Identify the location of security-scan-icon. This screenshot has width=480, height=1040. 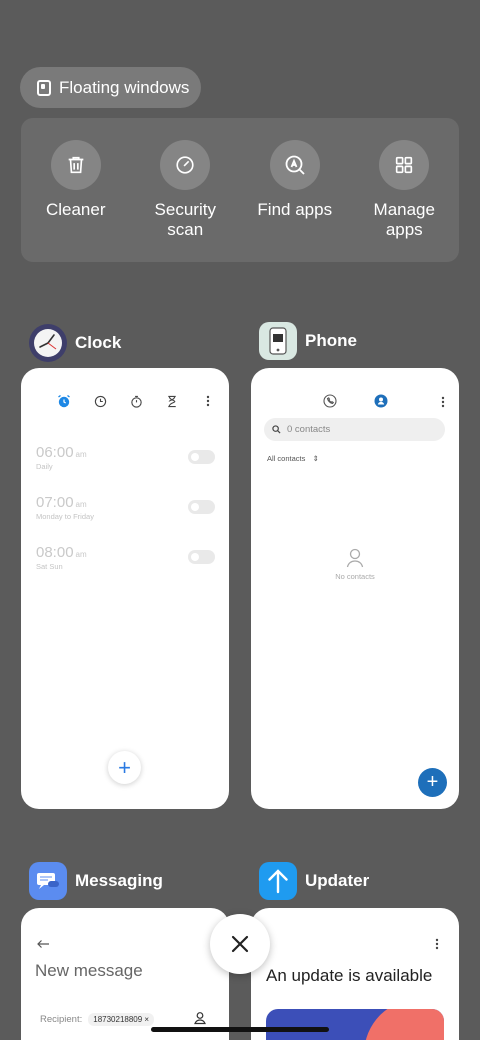
(185, 165).